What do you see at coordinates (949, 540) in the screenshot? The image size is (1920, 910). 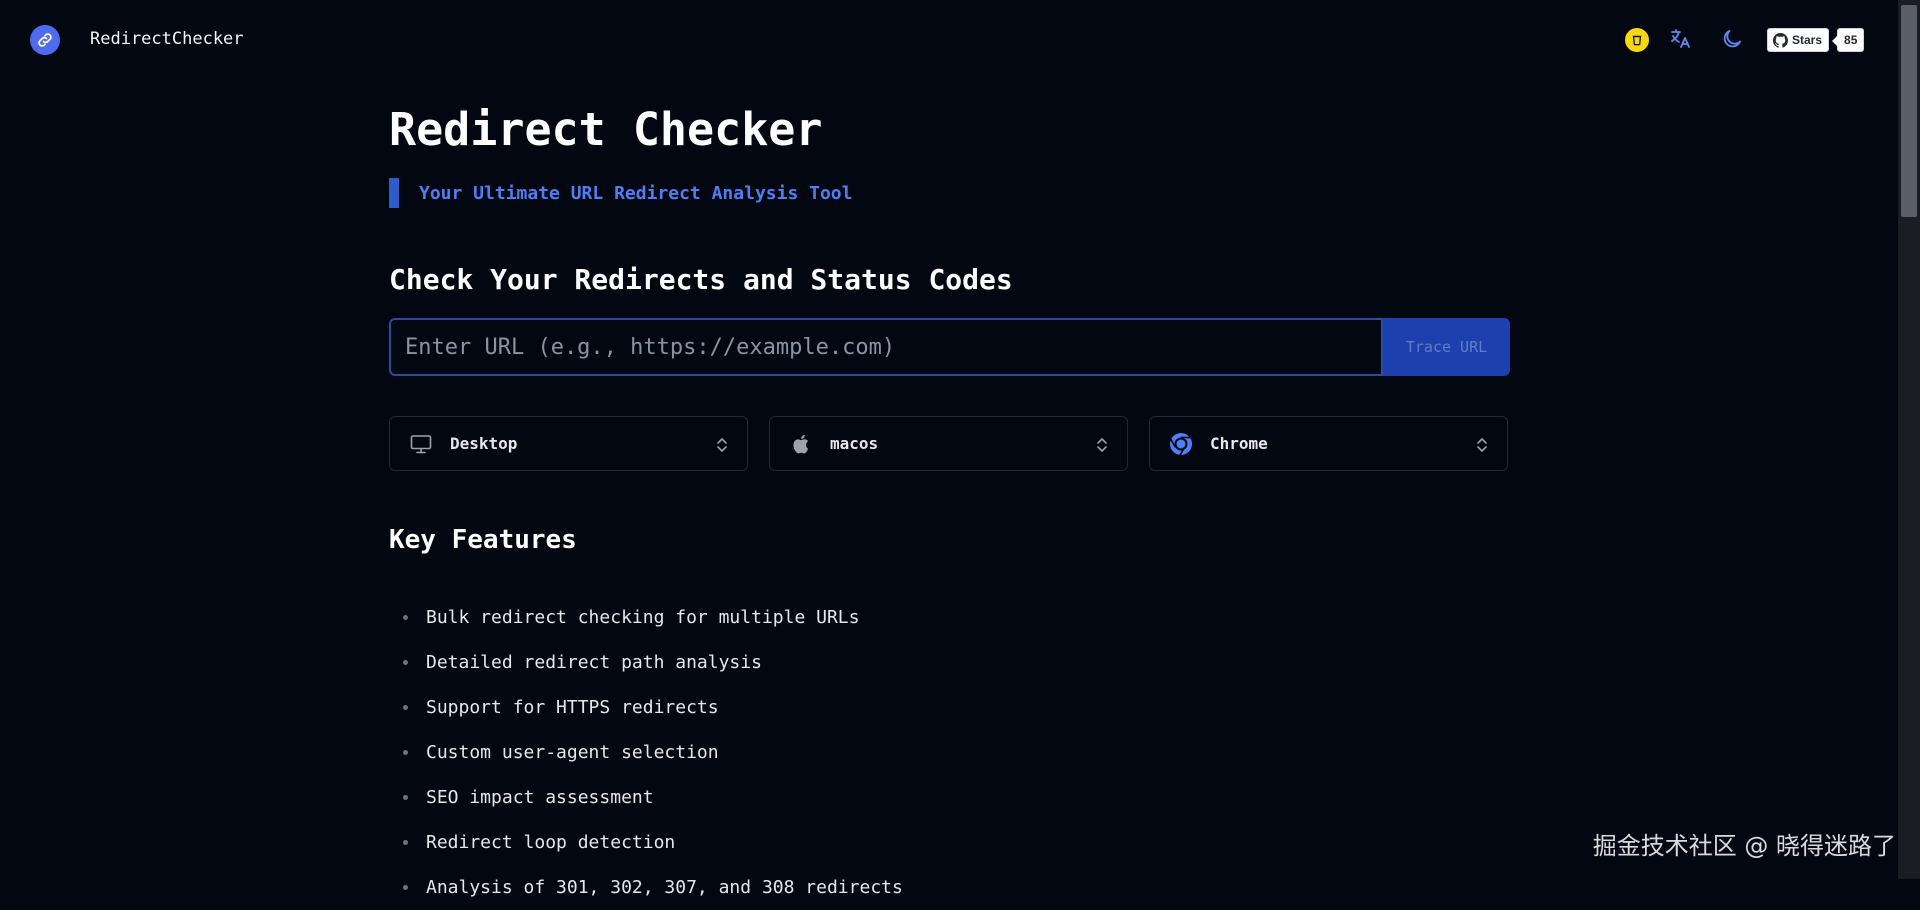 I see `features-heading: Key Features` at bounding box center [949, 540].